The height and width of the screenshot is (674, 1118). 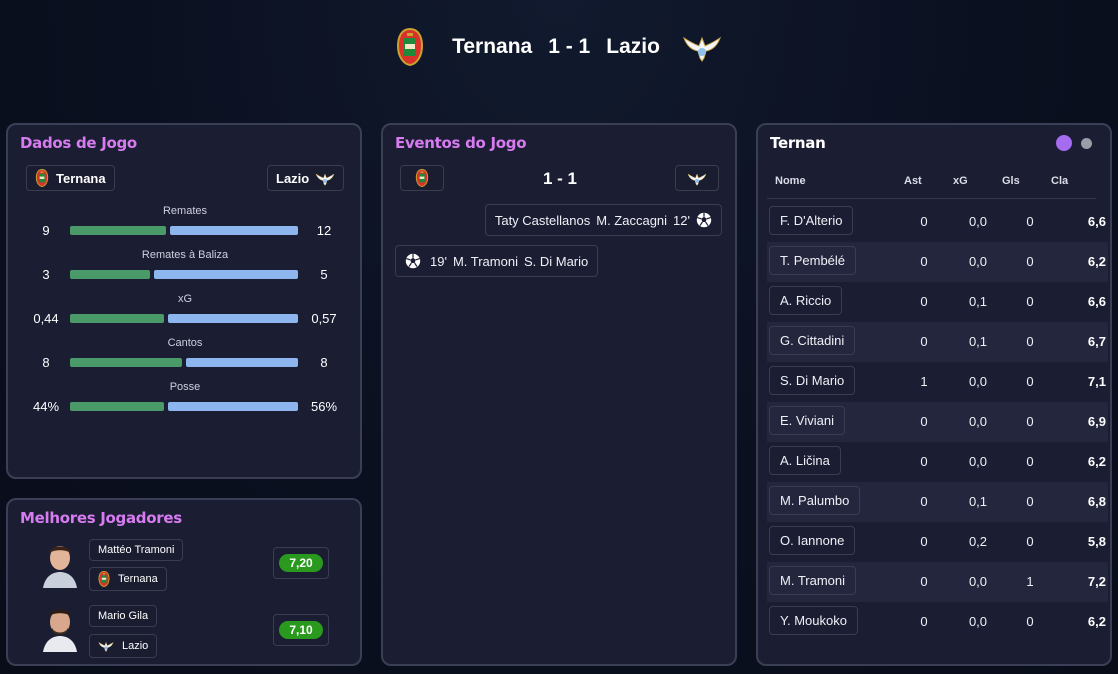 I want to click on toggle-dot-inactive, so click(x=1086, y=143).